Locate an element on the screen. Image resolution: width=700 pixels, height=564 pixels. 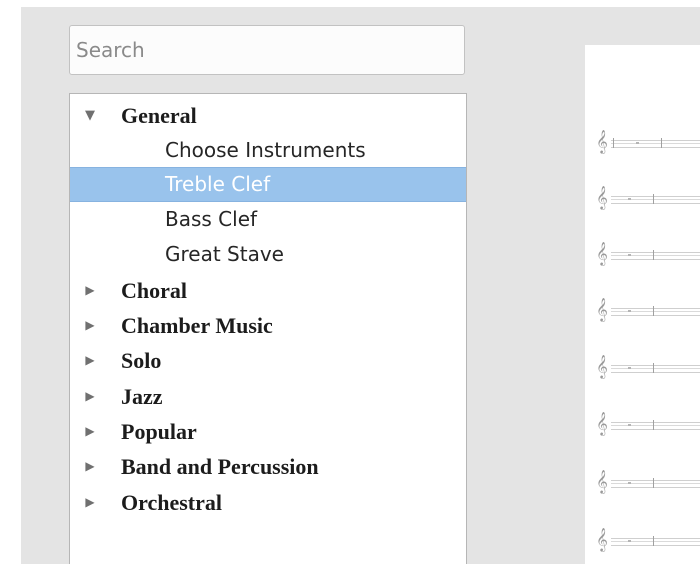
tree-item-label: Choose Instruments is located at coordinates (265, 150).